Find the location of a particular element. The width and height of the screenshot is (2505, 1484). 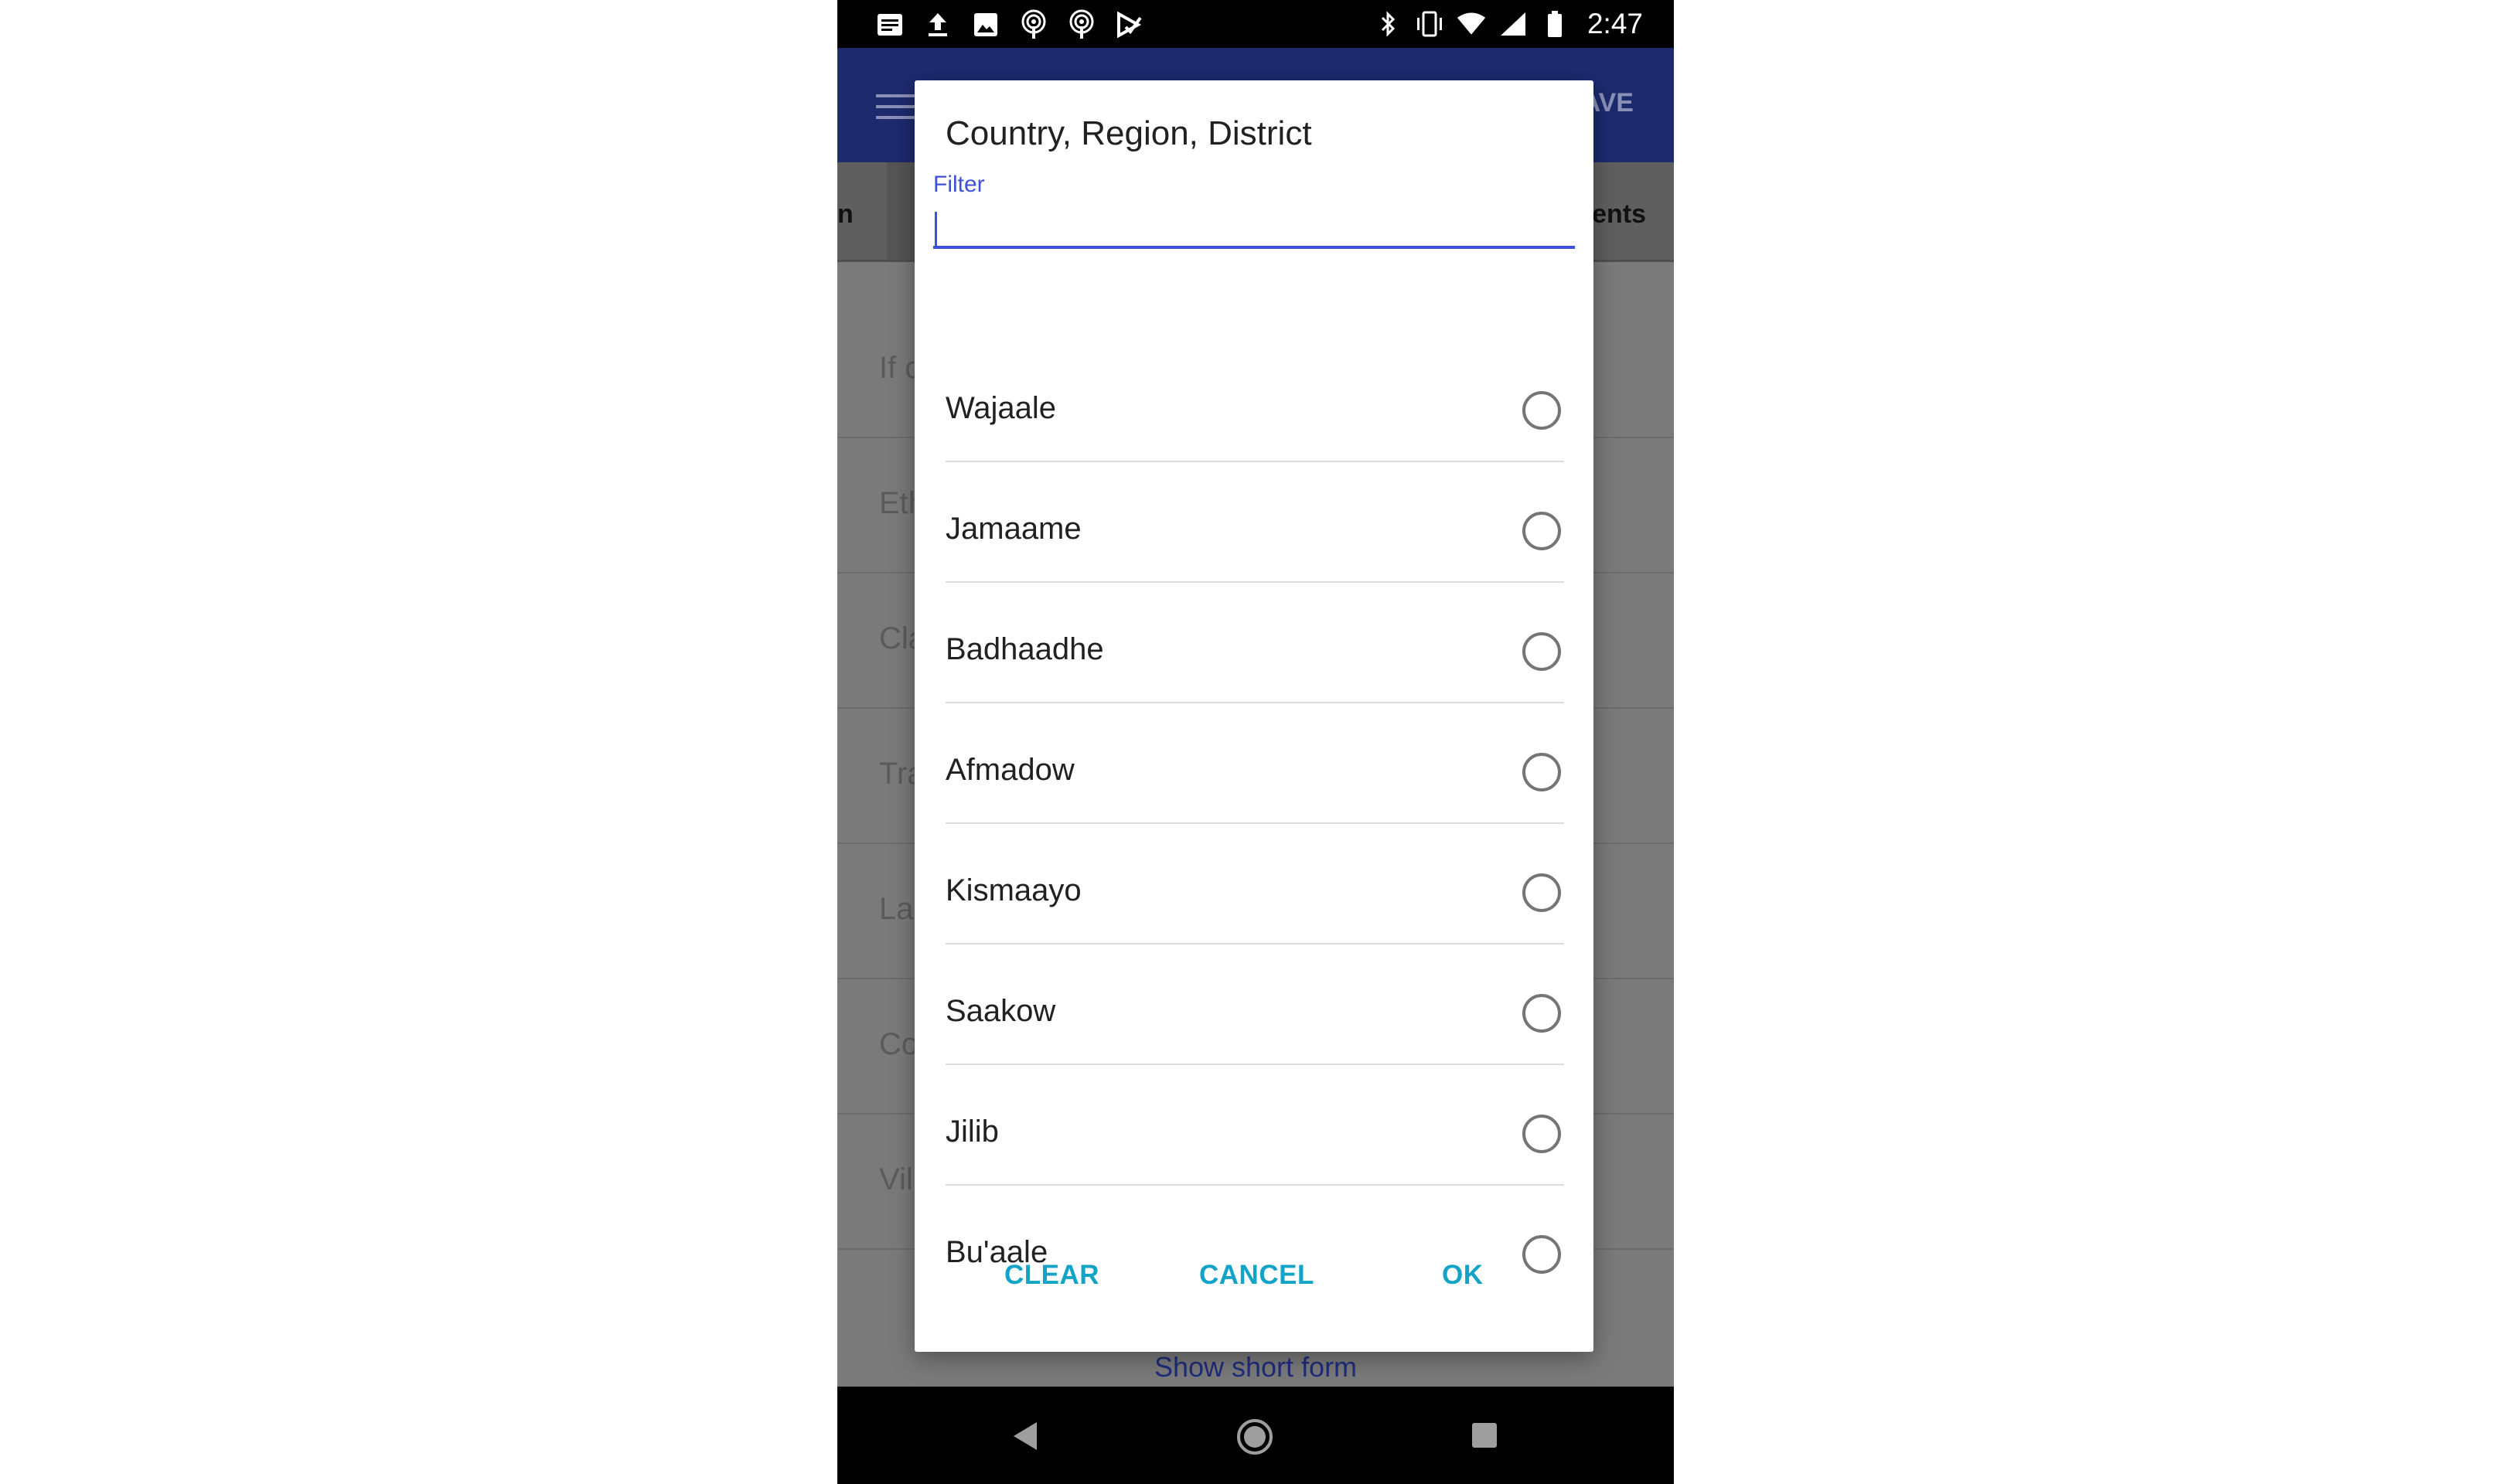

item-label: Saakow is located at coordinates (1001, 1011).